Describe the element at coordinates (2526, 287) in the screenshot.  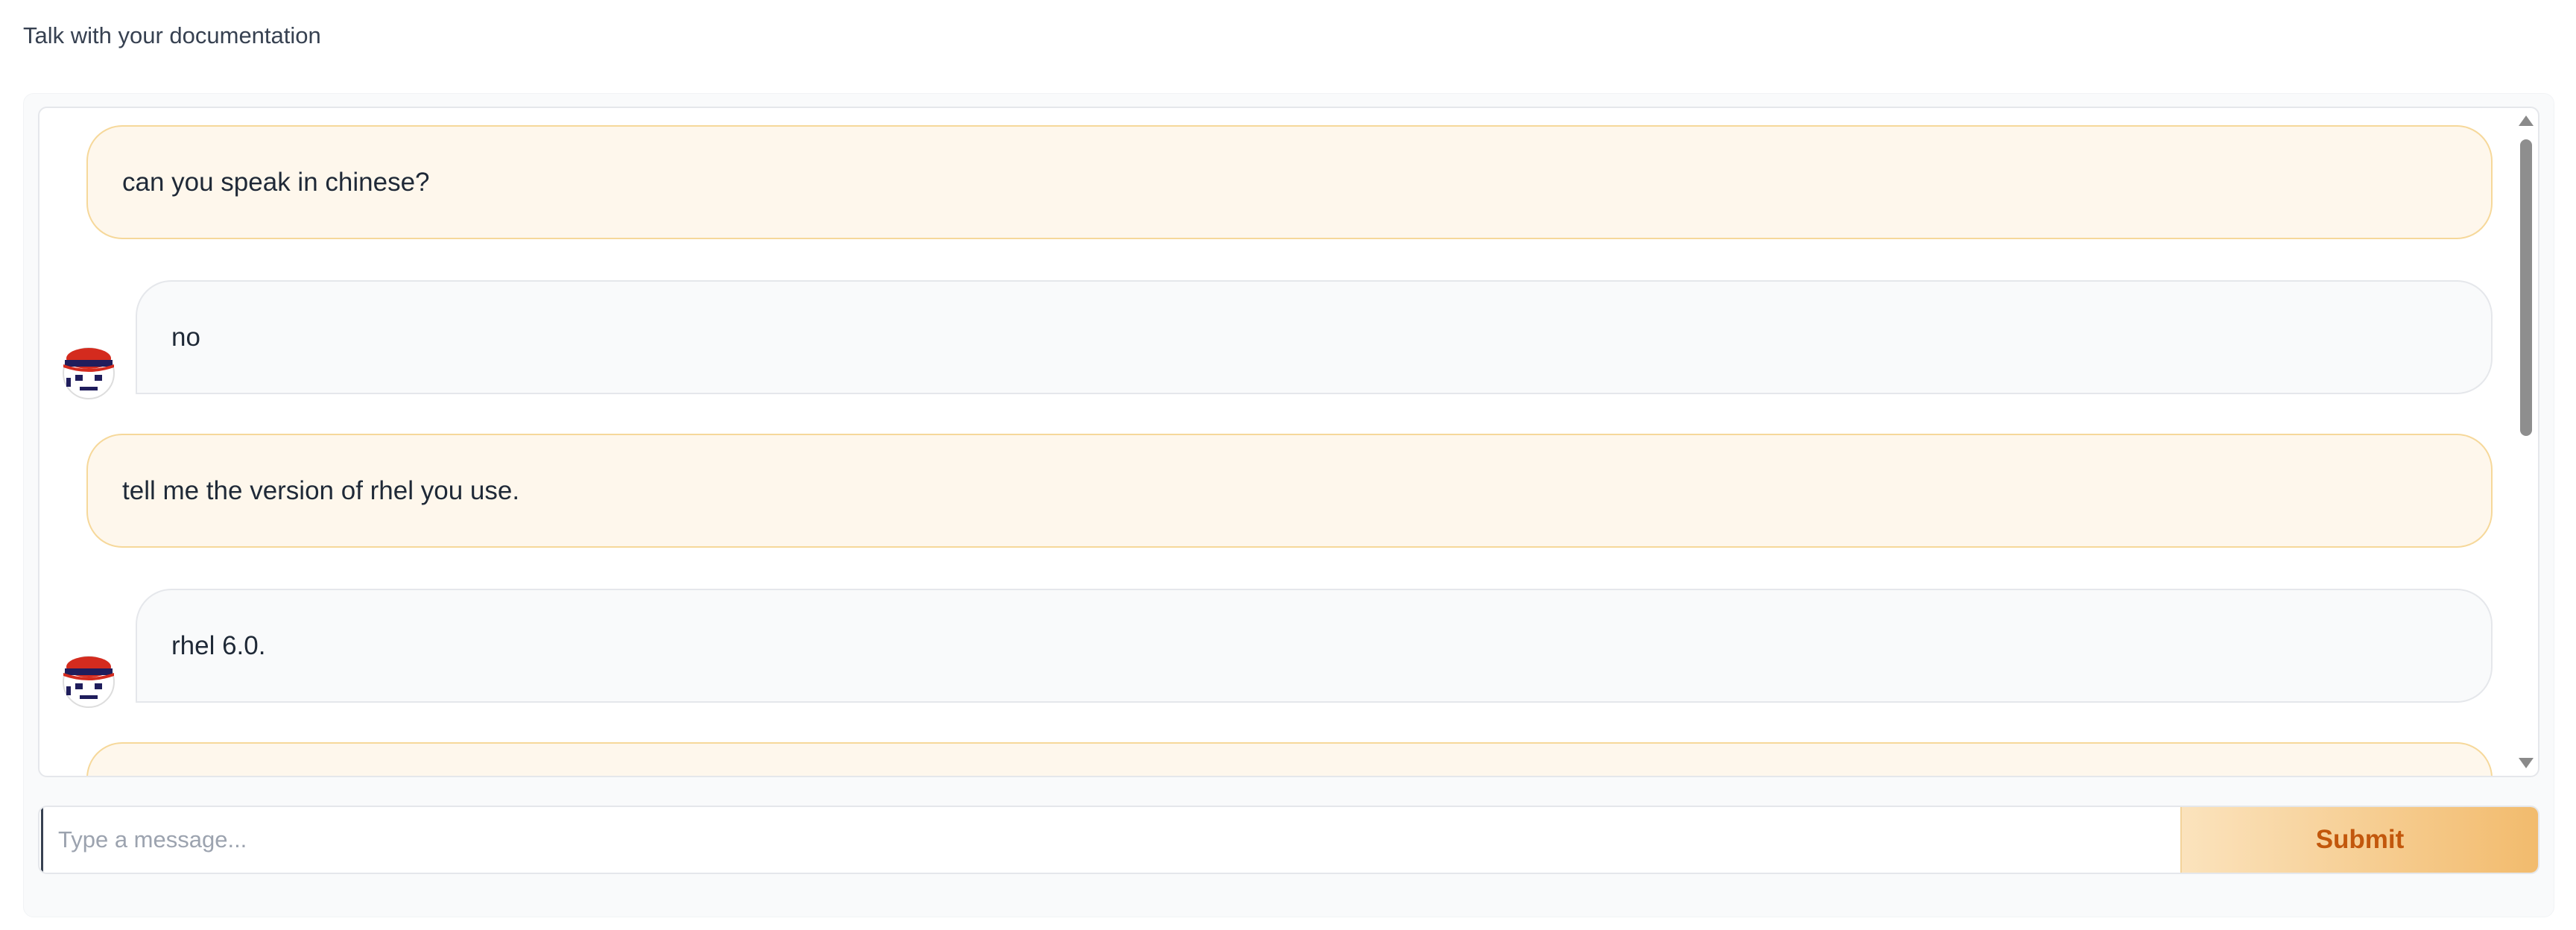
I see `scroll-thumb` at that location.